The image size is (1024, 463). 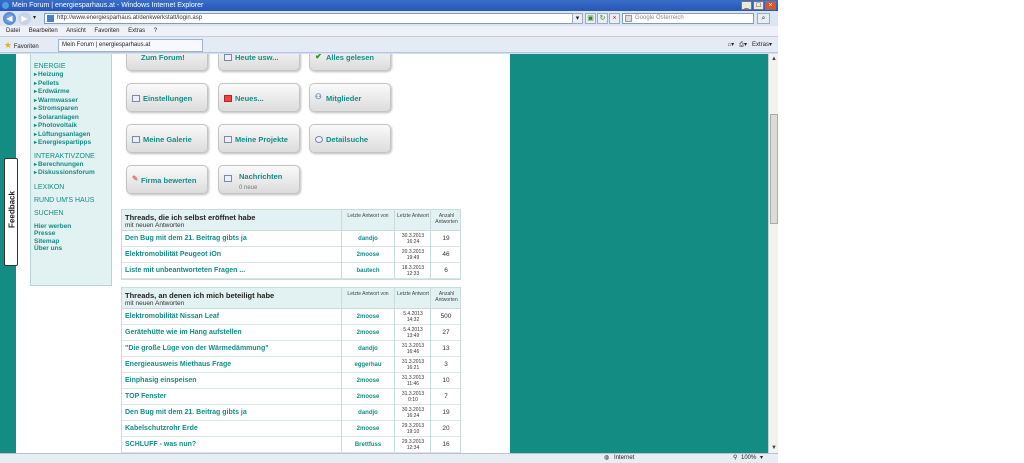 I want to click on menu-help: ?, so click(x=155, y=31).